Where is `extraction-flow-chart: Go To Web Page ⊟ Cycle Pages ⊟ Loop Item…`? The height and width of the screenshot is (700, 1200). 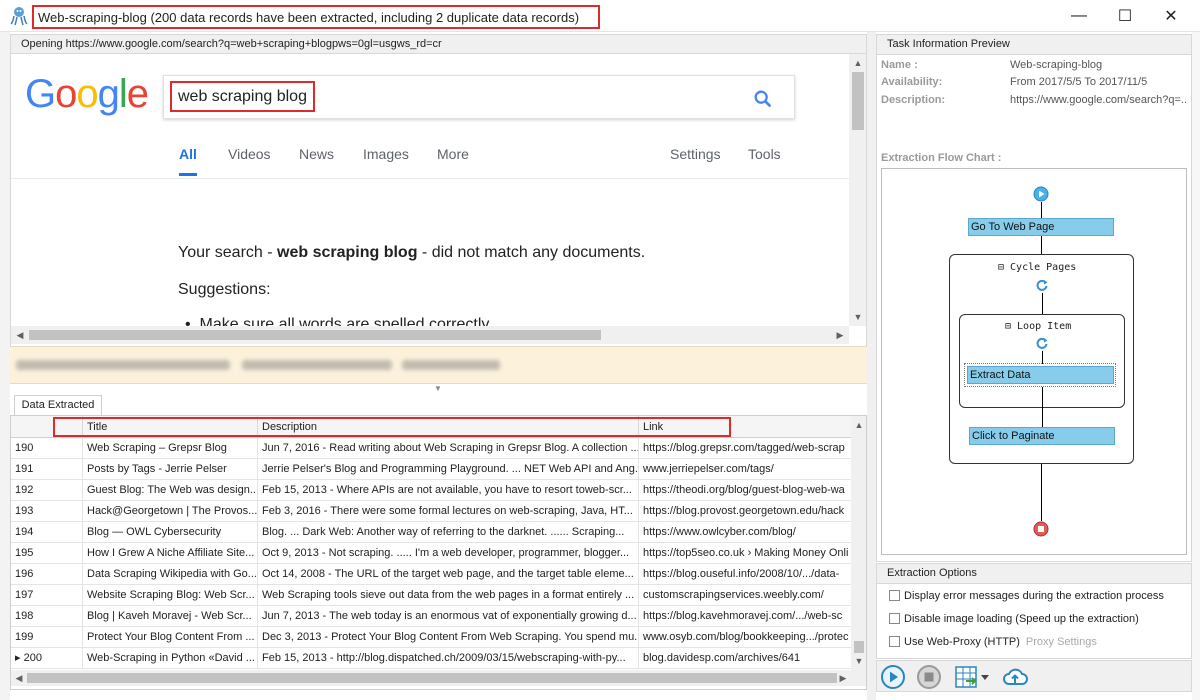 extraction-flow-chart: Go To Web Page ⊟ Cycle Pages ⊟ Loop Item… is located at coordinates (1034, 361).